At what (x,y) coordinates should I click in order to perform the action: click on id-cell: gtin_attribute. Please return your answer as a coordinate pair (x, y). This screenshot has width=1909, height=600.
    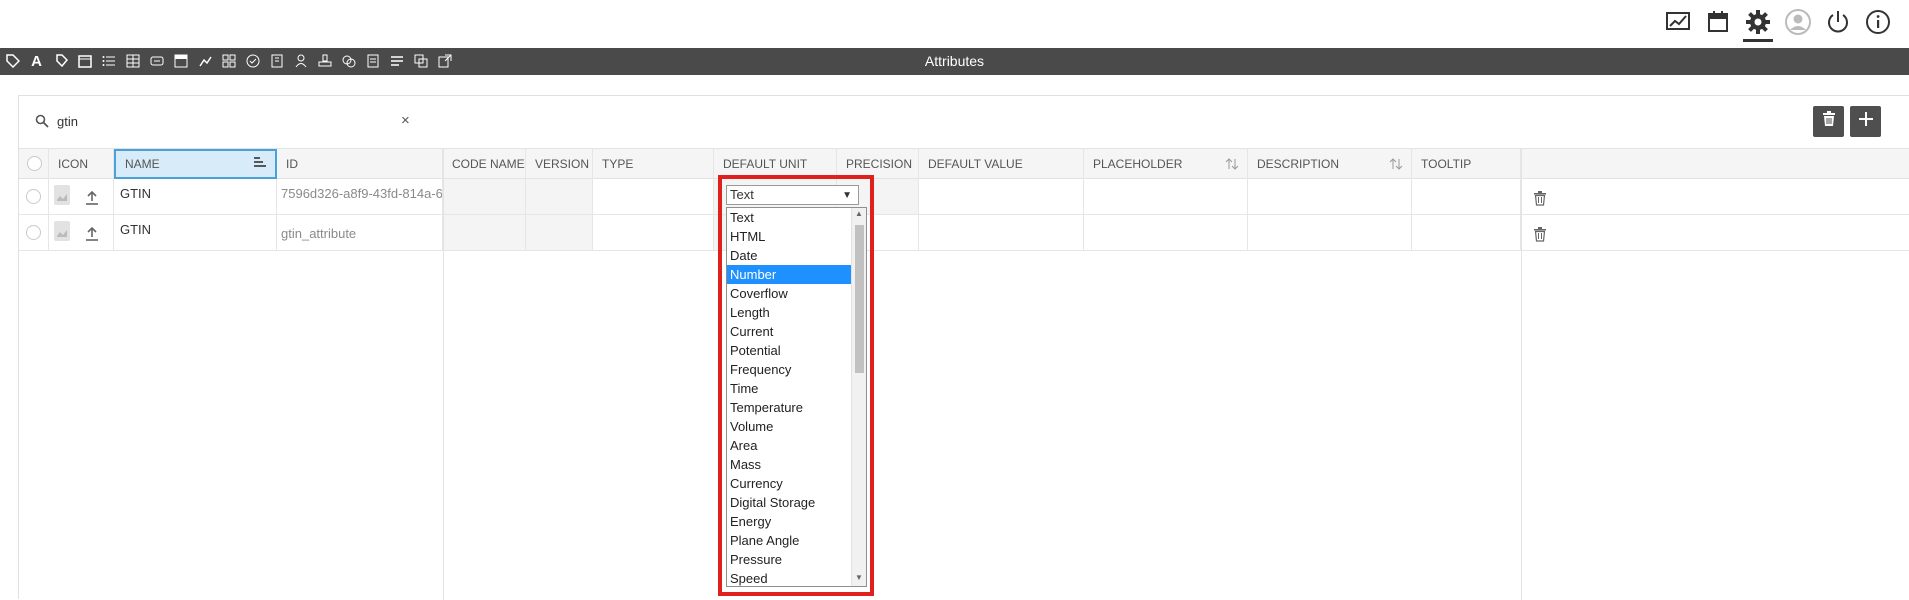
    Looking at the image, I should click on (360, 232).